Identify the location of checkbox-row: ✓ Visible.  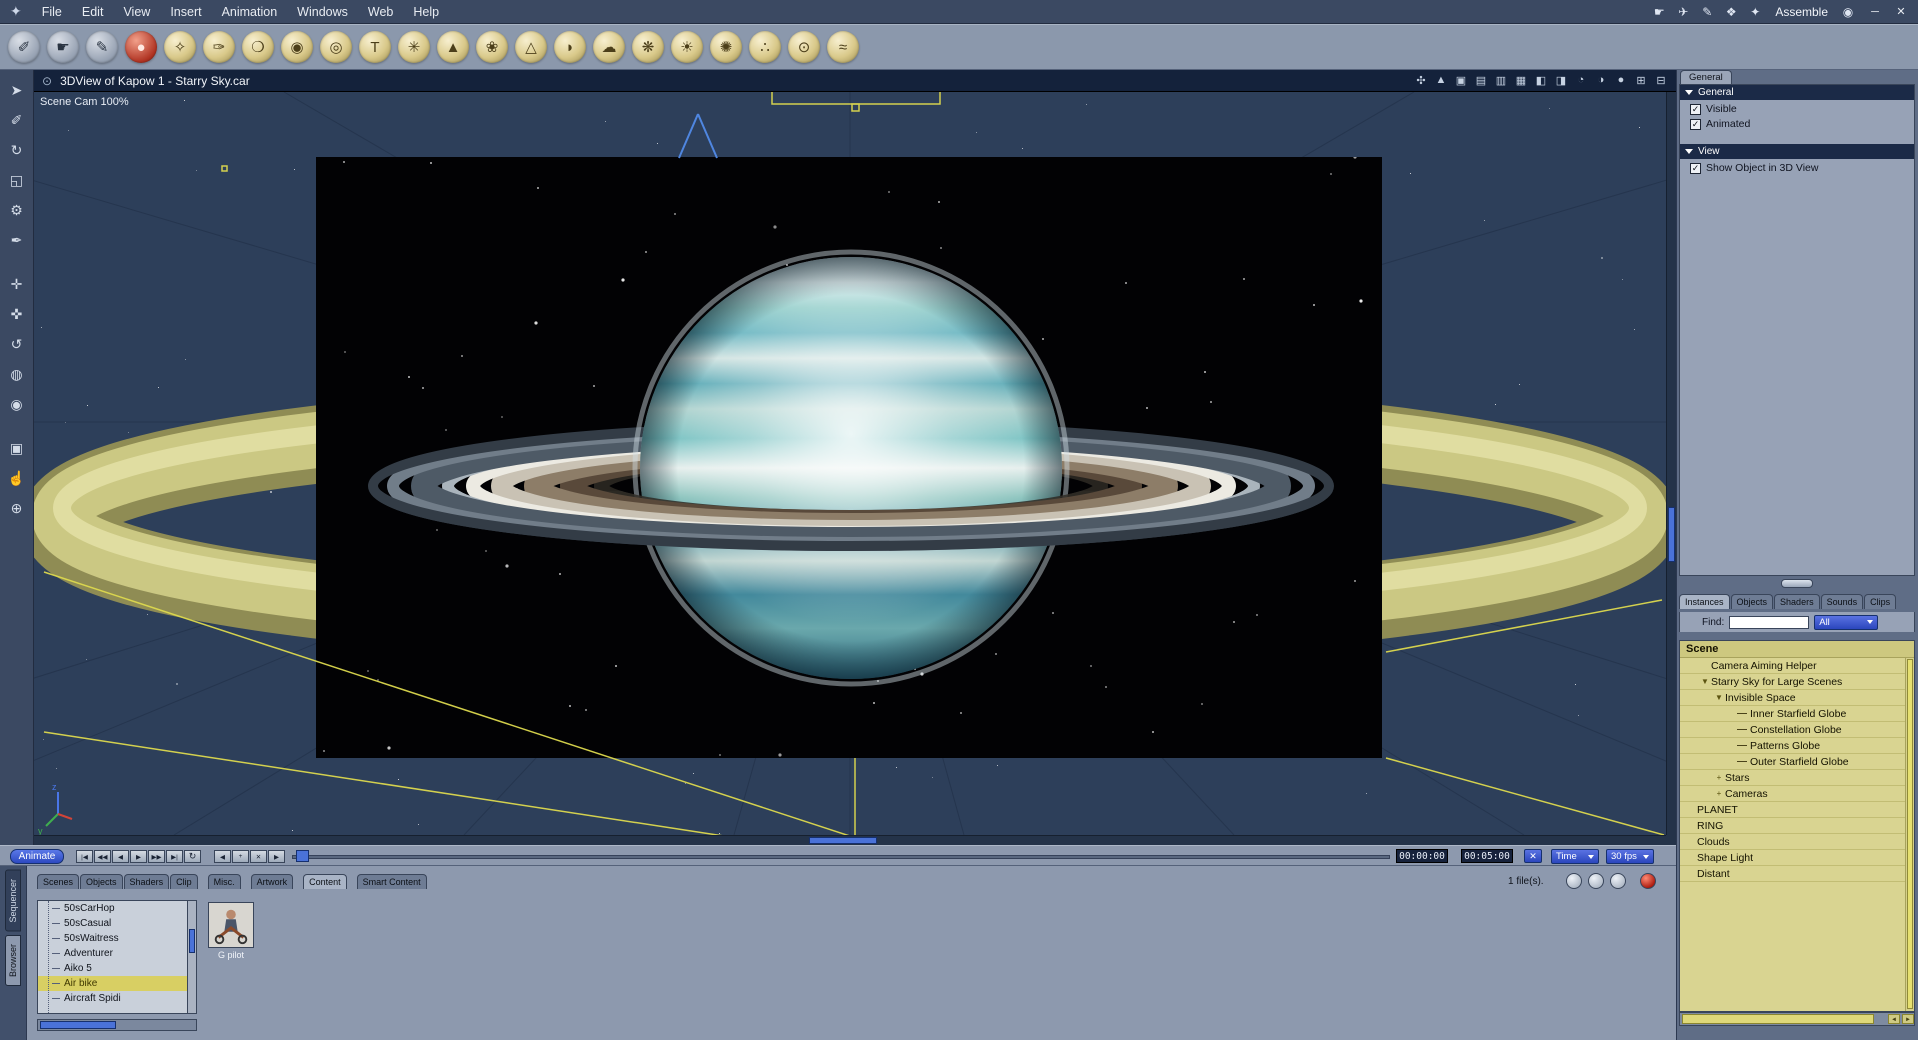
(1797, 107).